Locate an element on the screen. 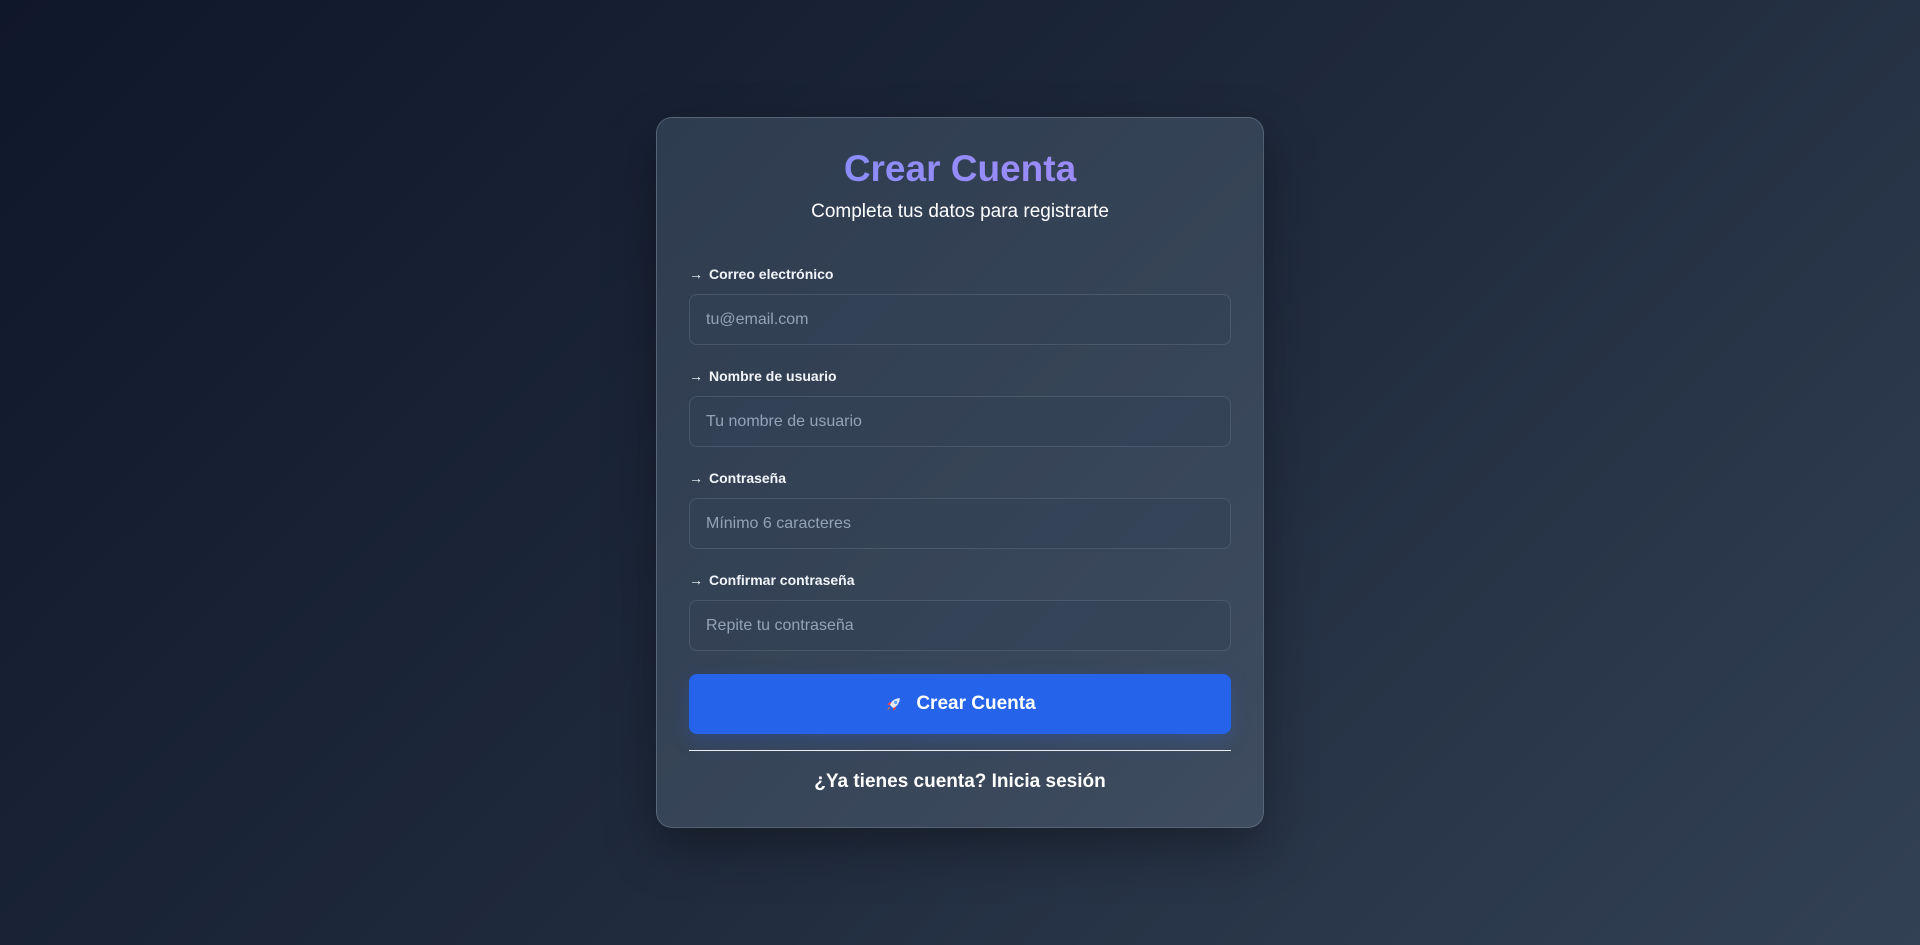 The width and height of the screenshot is (1920, 945). rocket-icon is located at coordinates (894, 704).